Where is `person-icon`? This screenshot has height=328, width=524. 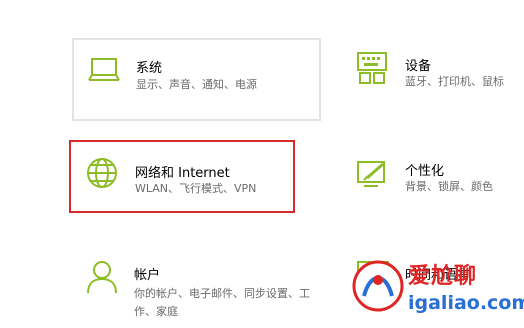 person-icon is located at coordinates (102, 279).